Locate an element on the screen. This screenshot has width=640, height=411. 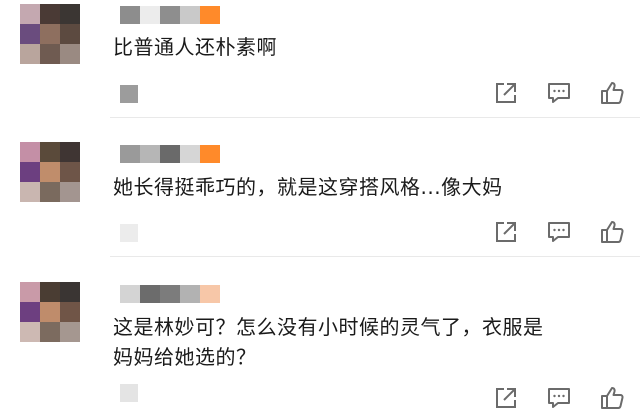
comment-text-line: 这是林妙可？怎么没有小时候的灵气了，衣服是 is located at coordinates (328, 327).